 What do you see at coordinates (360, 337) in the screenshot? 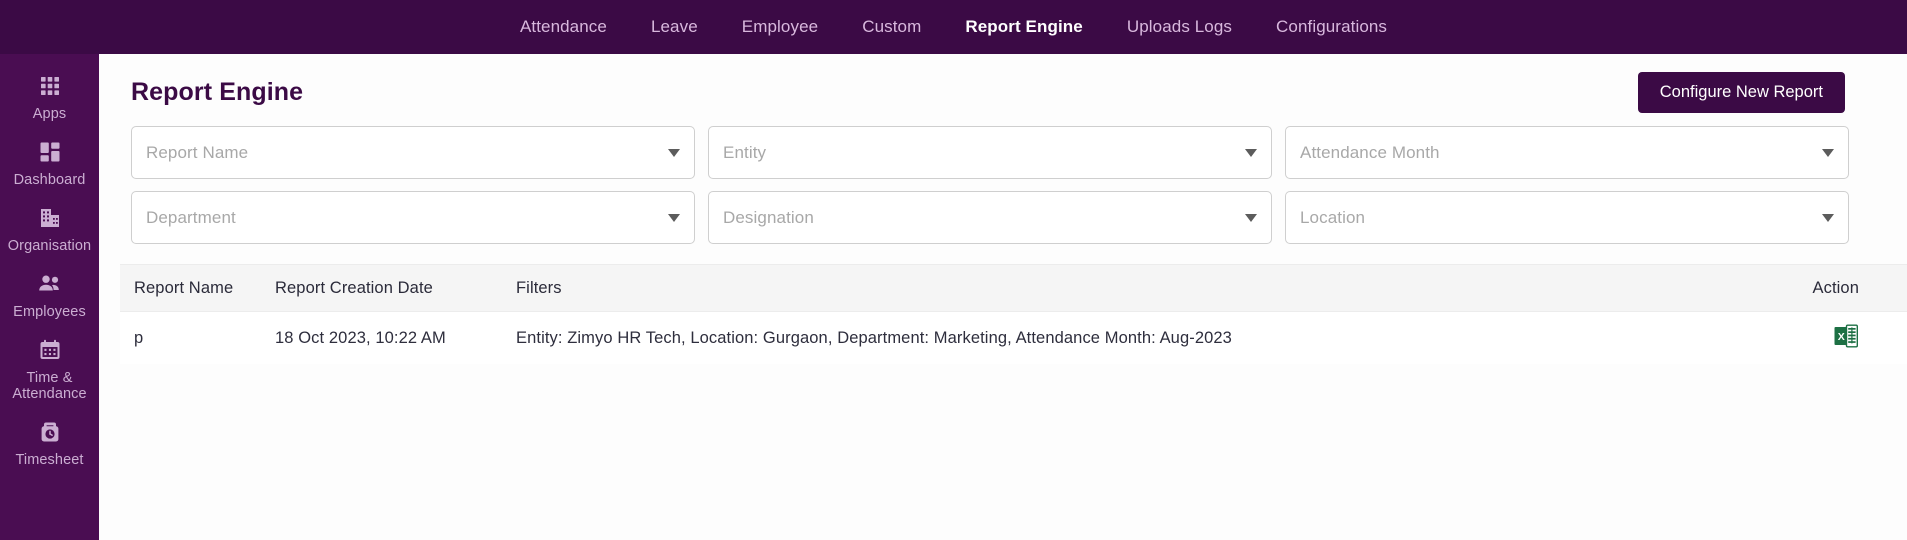
I see `cell-creation-date: 18 Oct 2023, 10:22 AM` at bounding box center [360, 337].